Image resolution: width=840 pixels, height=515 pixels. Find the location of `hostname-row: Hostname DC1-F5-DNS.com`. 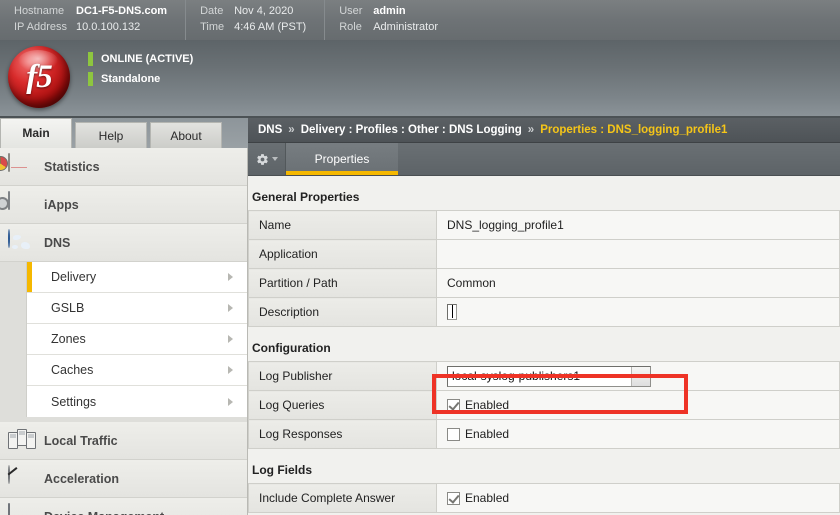

hostname-row: Hostname DC1-F5-DNS.com is located at coordinates (90, 12).